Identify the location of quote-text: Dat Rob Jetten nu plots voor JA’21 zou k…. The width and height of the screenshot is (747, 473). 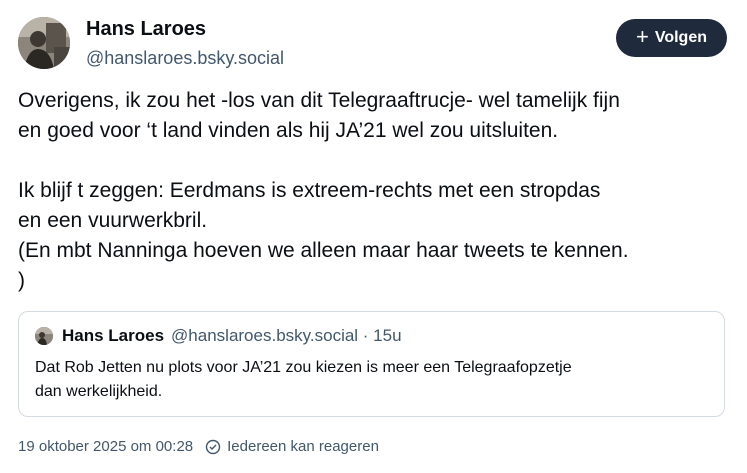
(375, 380).